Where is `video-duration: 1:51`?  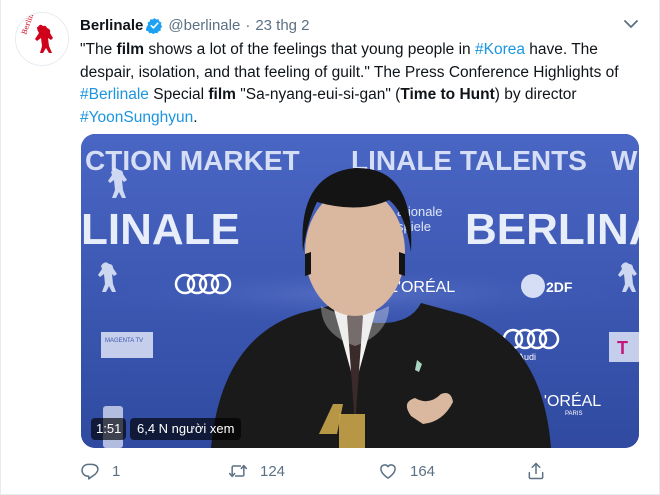 video-duration: 1:51 is located at coordinates (109, 429).